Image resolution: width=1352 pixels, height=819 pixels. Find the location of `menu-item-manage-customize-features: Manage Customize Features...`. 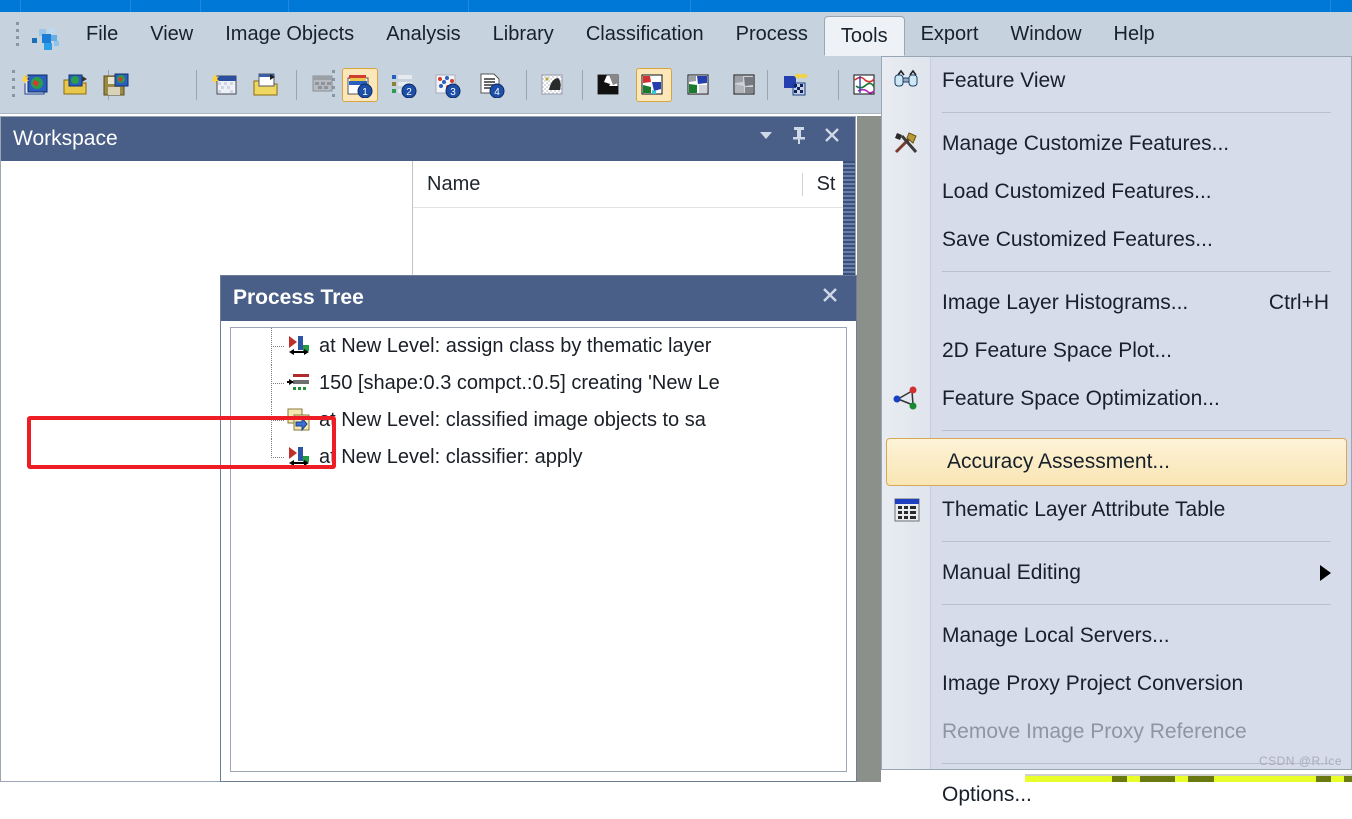

menu-item-manage-customize-features: Manage Customize Features... is located at coordinates (1116, 144).